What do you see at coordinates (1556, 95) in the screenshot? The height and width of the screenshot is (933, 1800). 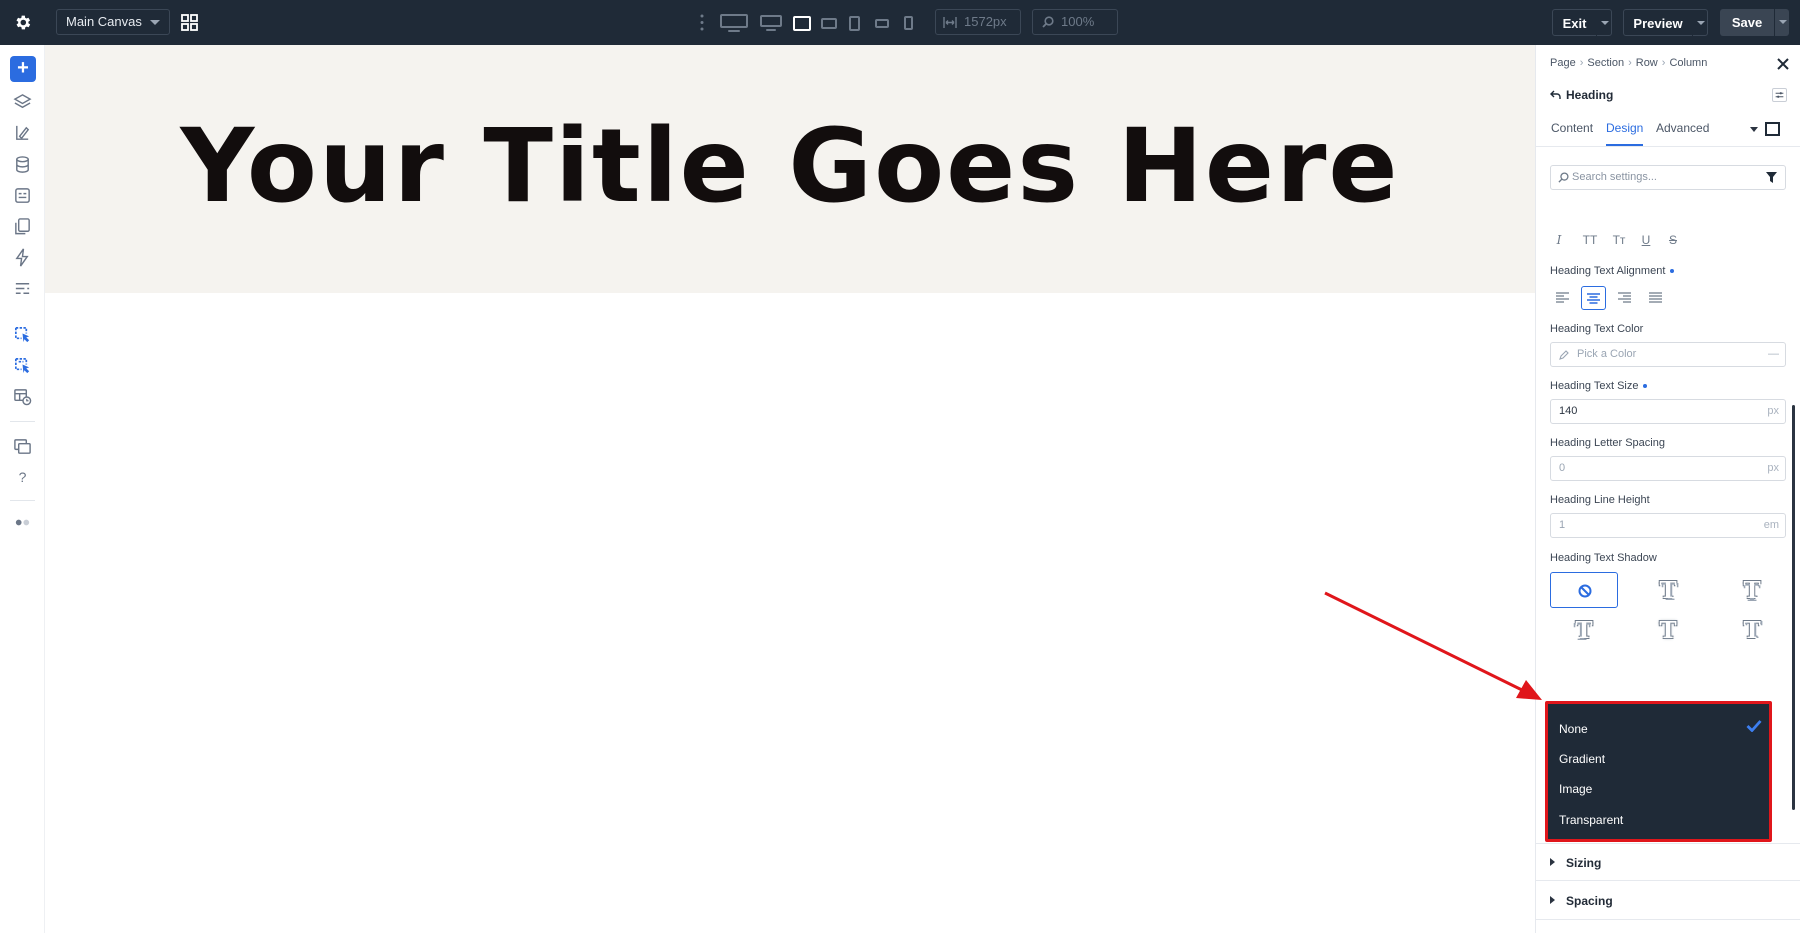 I see `back-arrow-icon` at bounding box center [1556, 95].